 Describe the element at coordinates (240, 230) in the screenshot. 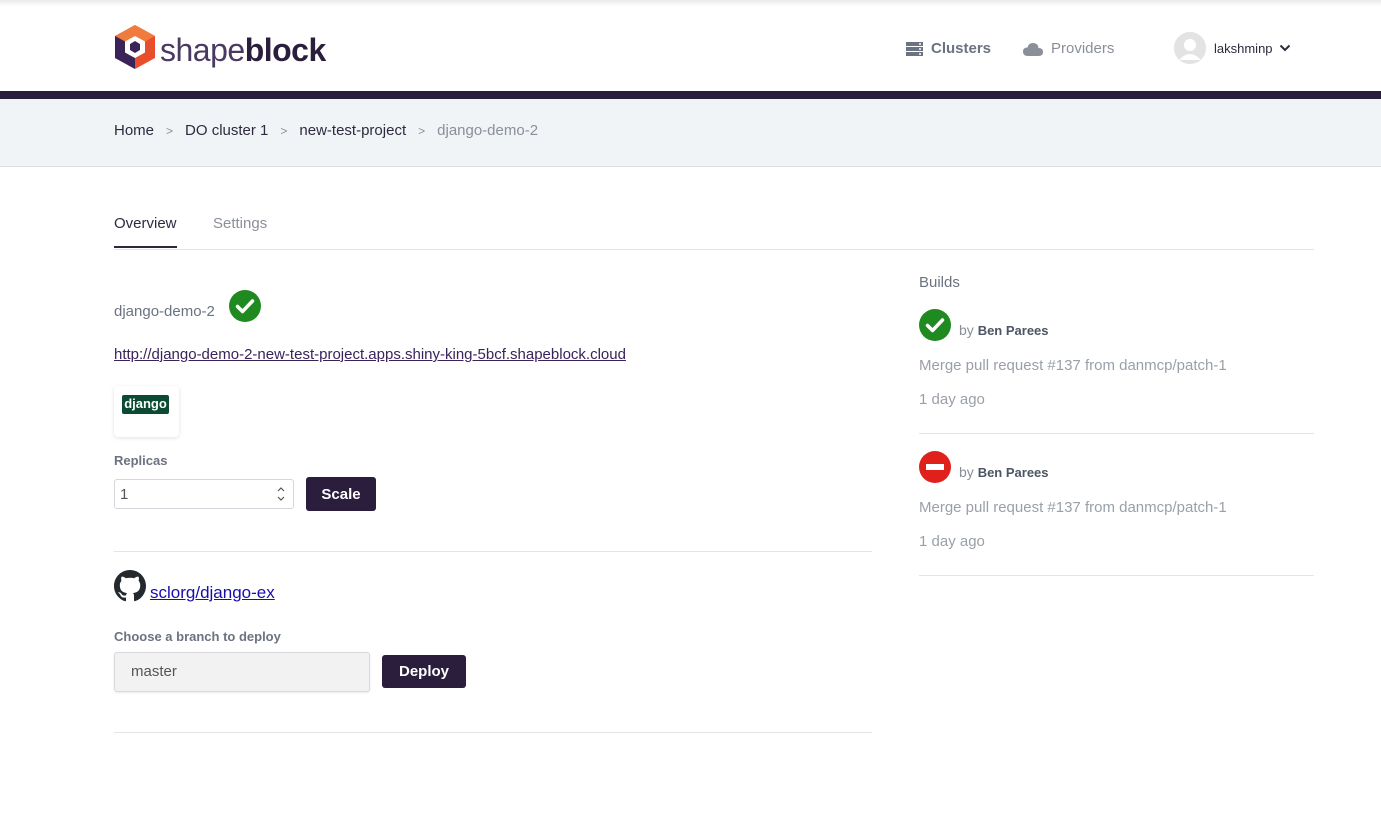

I see `tab-settings: Settings` at that location.